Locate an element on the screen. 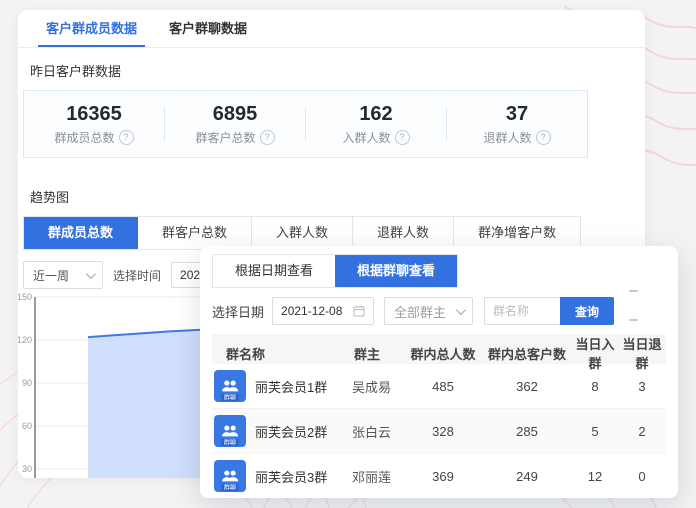 Image resolution: width=696 pixels, height=508 pixels. stat-value: 16365 is located at coordinates (94, 114).